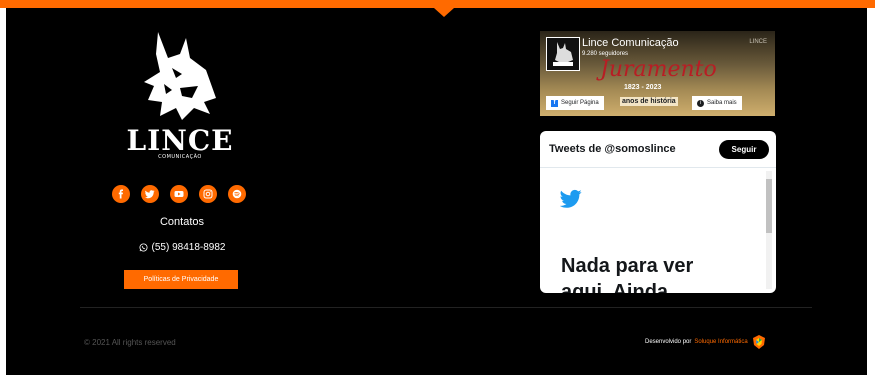 This screenshot has width=875, height=381. I want to click on lince-logo: LINCE COMUNICAÇÃO, so click(180, 95).